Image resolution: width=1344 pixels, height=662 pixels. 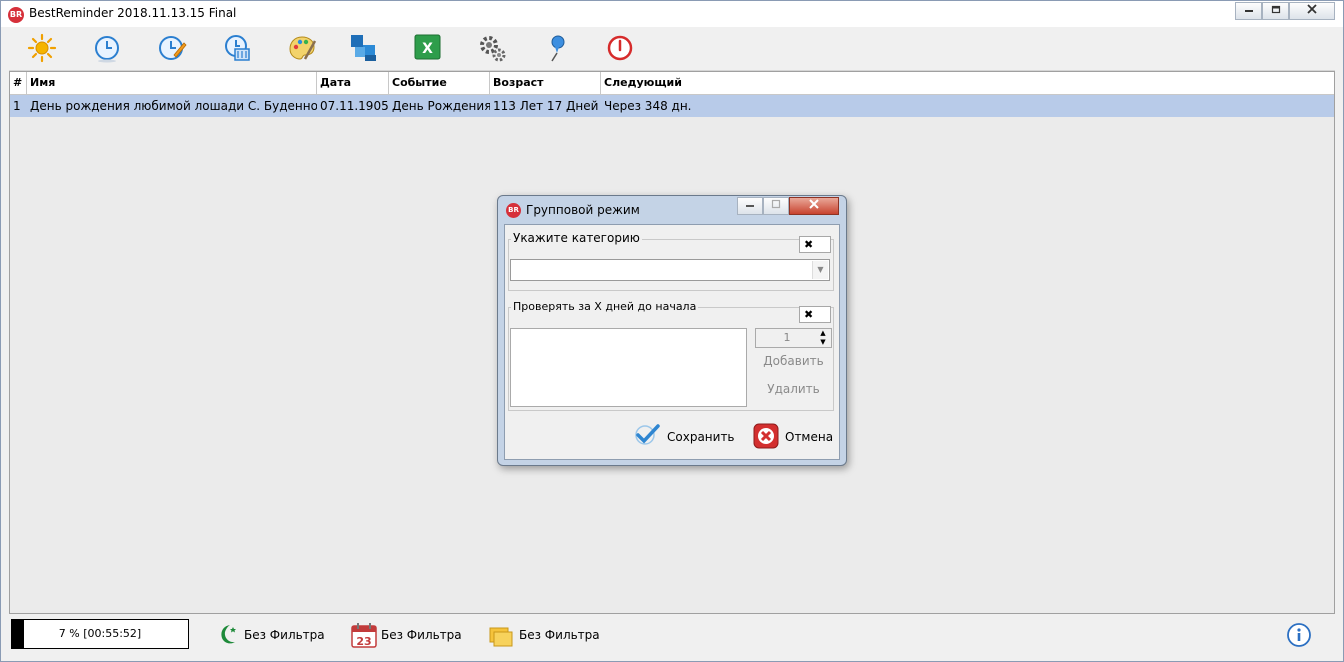 I want to click on column-header-age: Возраст, so click(x=545, y=83).